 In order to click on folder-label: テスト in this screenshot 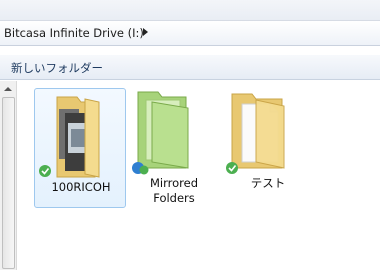, I will do `click(268, 183)`.